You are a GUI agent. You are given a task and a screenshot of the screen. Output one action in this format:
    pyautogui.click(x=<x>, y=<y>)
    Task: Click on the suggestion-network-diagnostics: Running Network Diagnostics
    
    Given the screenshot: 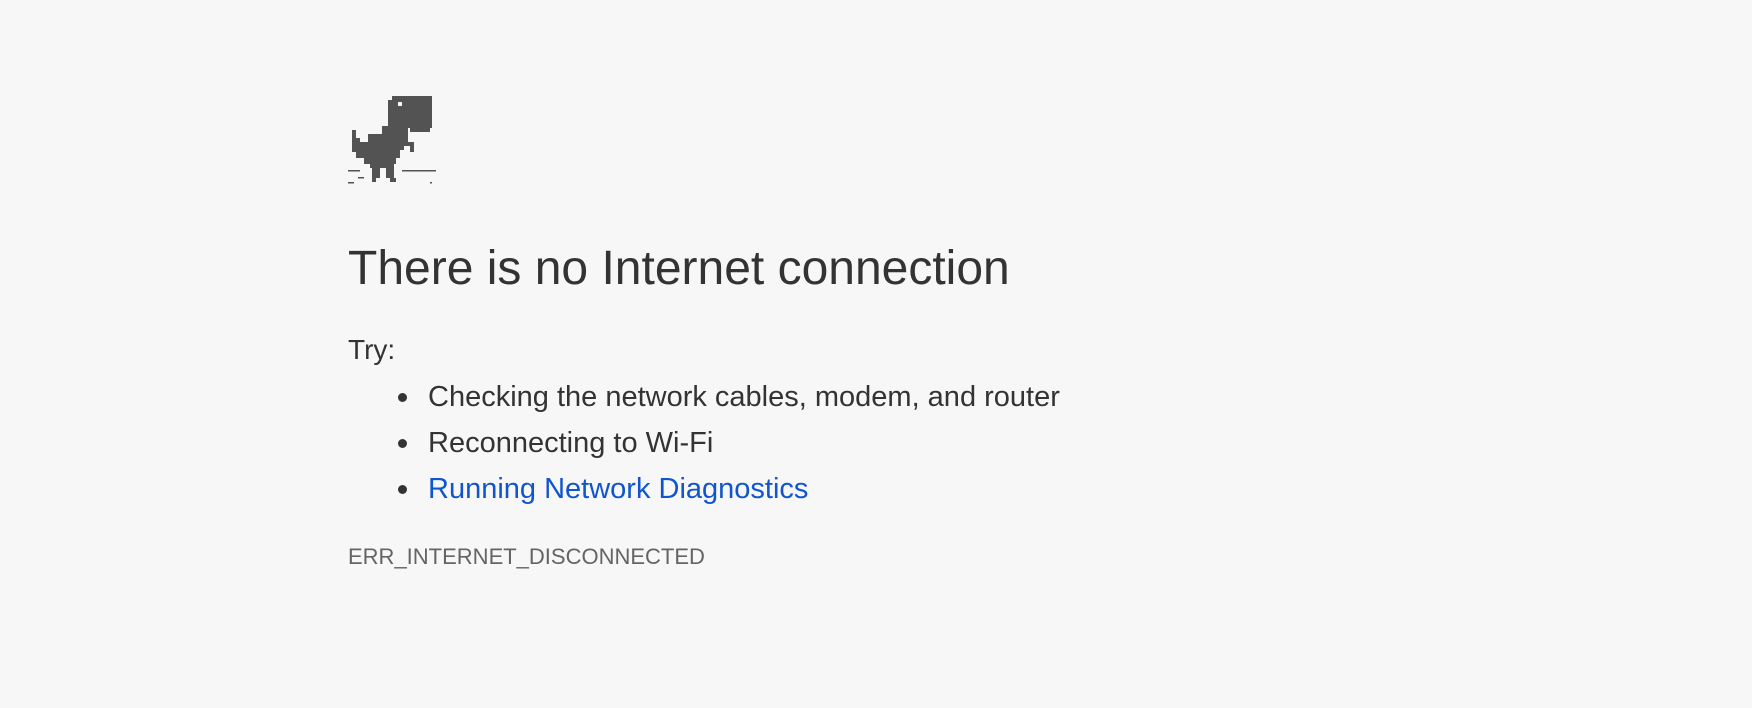 What is the action you would take?
    pyautogui.click(x=873, y=489)
    